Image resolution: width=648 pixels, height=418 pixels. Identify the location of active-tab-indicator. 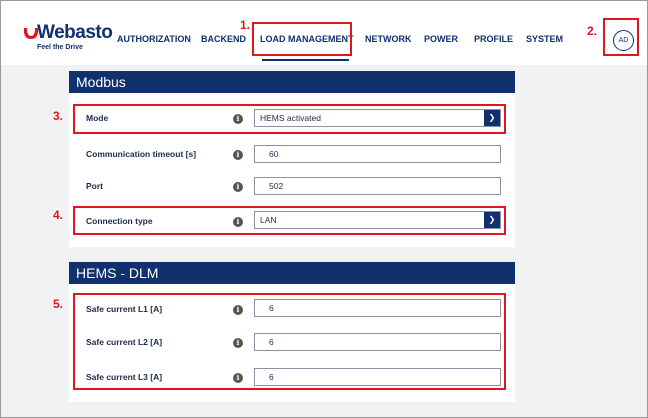
(305, 60).